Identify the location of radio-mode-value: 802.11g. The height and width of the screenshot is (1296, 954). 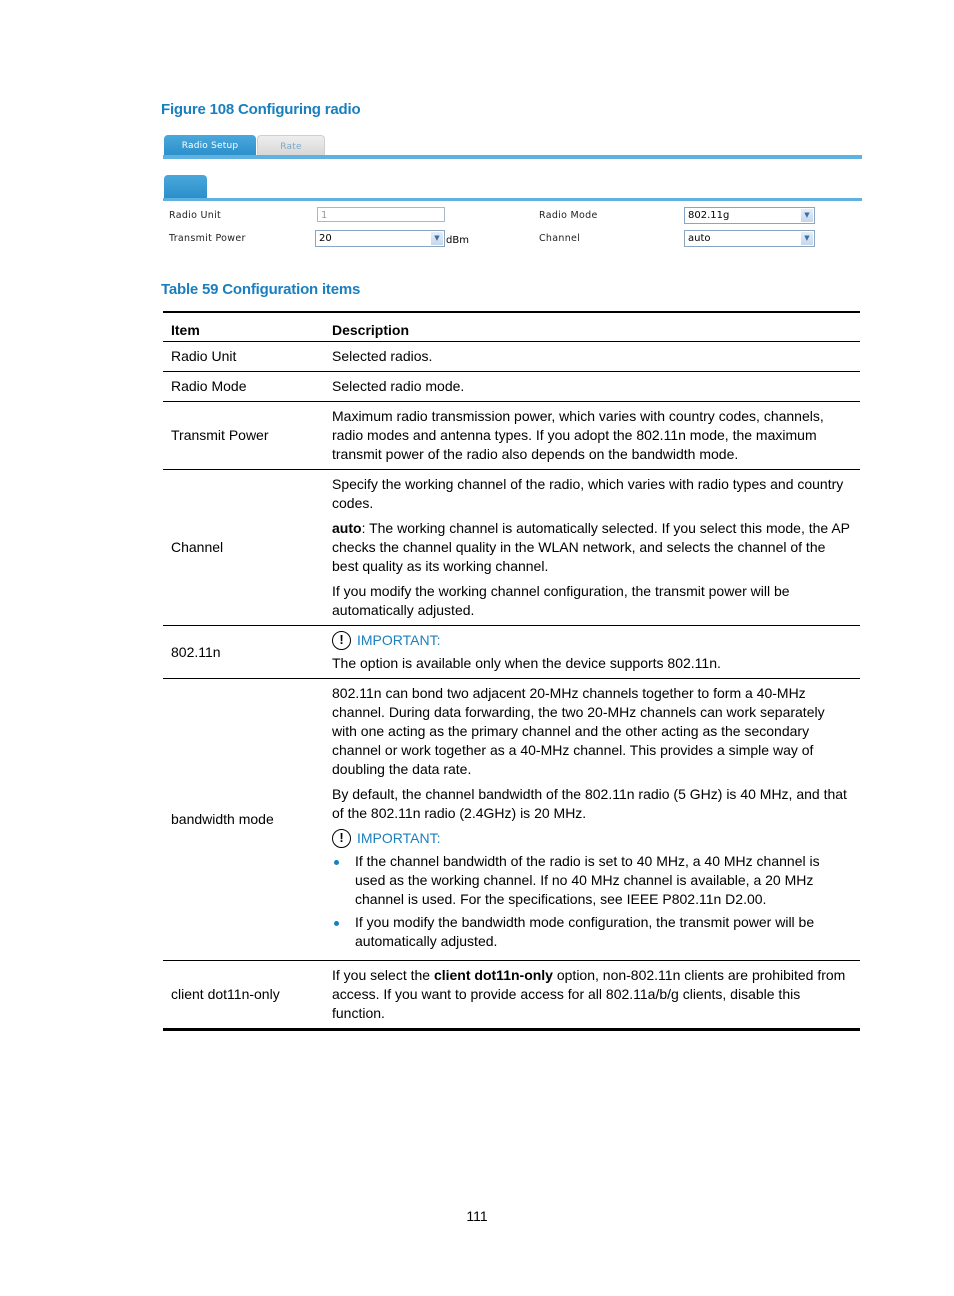
(709, 215).